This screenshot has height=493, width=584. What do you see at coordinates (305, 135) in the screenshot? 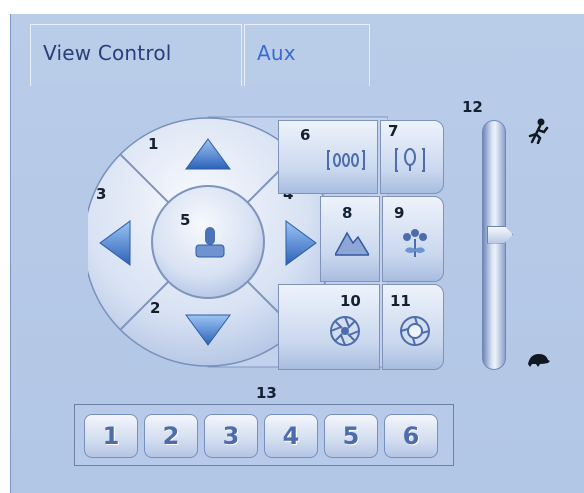
I see `zoom-out-number: 6` at bounding box center [305, 135].